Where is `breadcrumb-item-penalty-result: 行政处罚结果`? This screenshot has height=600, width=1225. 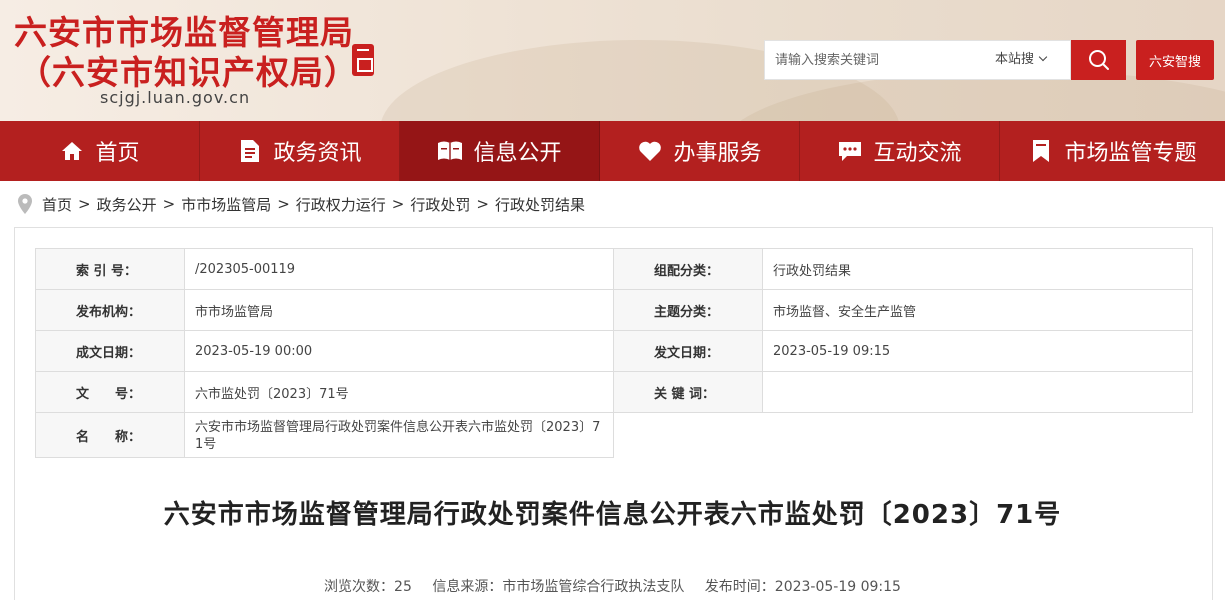
breadcrumb-item-penalty-result: 行政处罚结果 is located at coordinates (540, 204).